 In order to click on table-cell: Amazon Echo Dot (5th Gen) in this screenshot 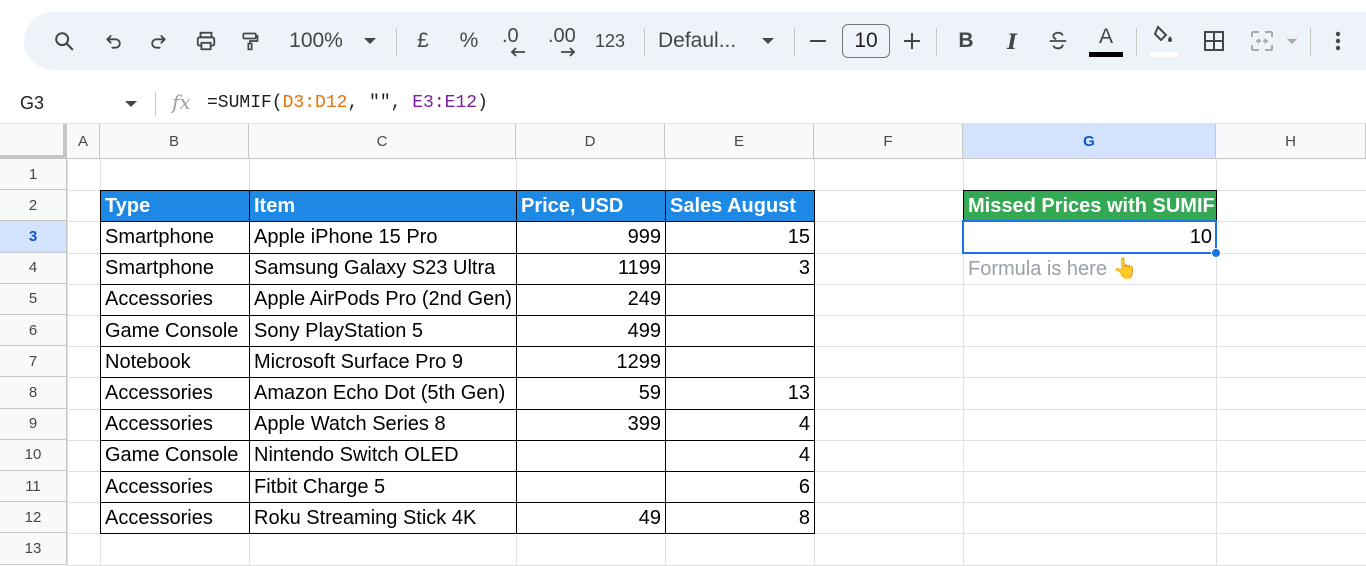, I will do `click(383, 393)`.